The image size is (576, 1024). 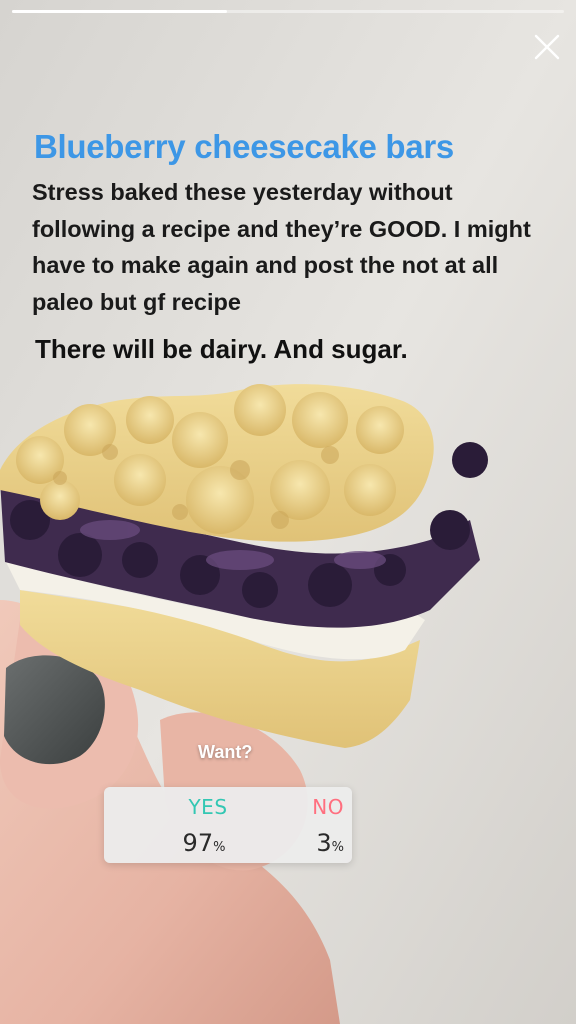 What do you see at coordinates (244, 146) in the screenshot?
I see `story-title: Blueberry cheesecake bars` at bounding box center [244, 146].